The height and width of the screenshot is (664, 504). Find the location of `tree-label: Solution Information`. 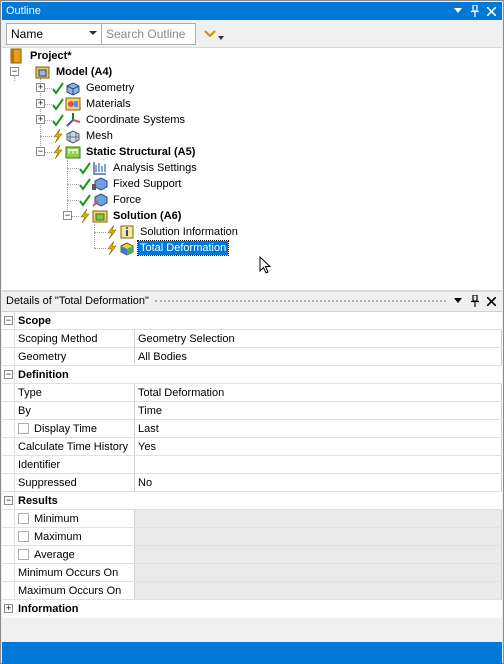

tree-label: Solution Information is located at coordinates (189, 232).